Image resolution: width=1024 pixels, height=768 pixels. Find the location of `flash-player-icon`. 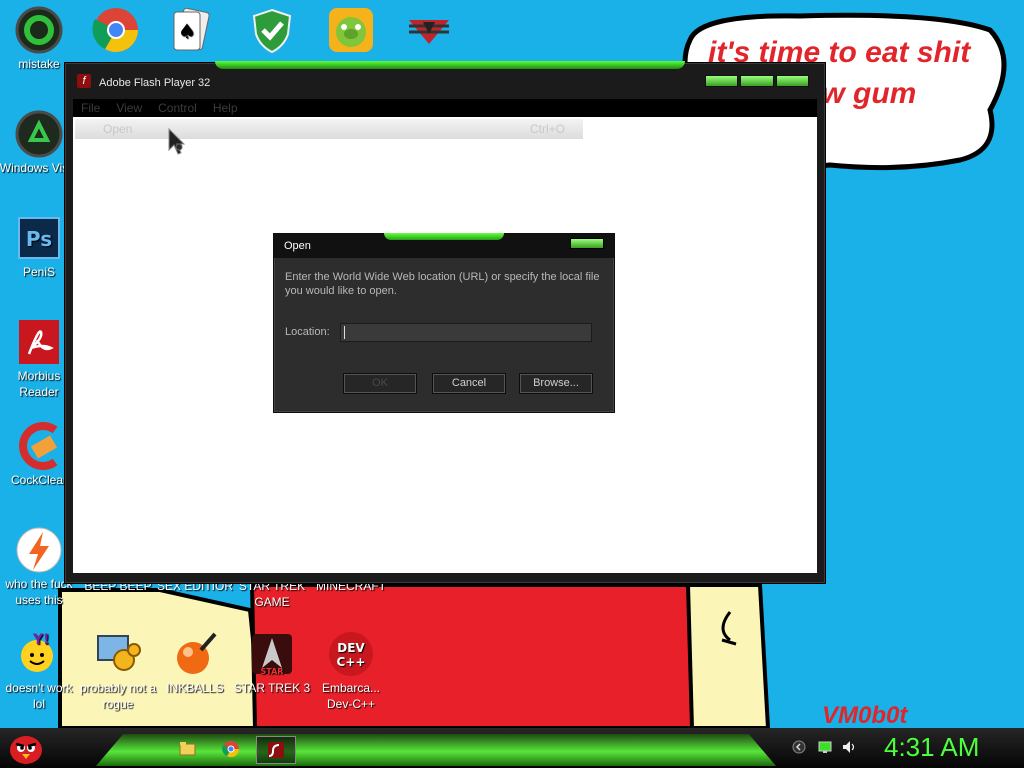

flash-player-icon is located at coordinates (276, 750).